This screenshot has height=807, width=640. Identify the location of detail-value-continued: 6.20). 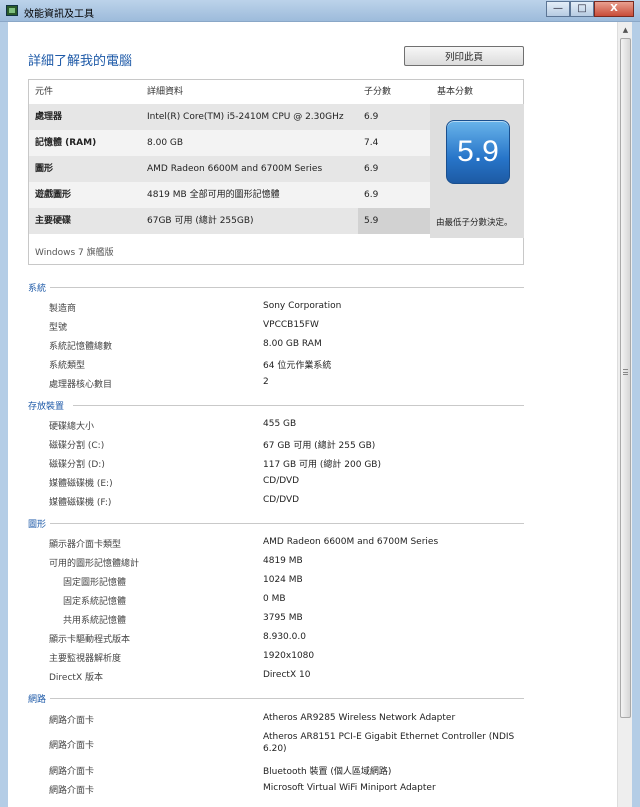
(275, 749).